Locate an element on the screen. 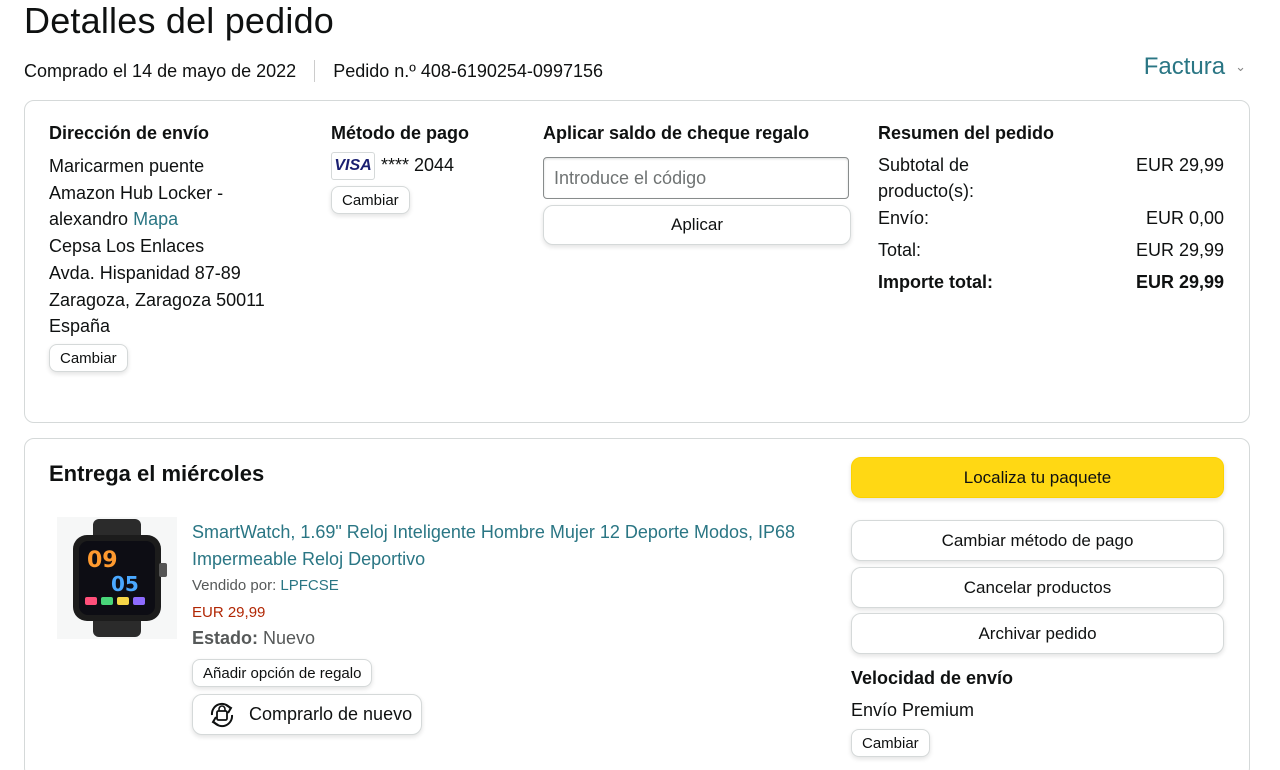 Image resolution: width=1280 pixels, height=770 pixels. product-image: 09 05 is located at coordinates (117, 578).